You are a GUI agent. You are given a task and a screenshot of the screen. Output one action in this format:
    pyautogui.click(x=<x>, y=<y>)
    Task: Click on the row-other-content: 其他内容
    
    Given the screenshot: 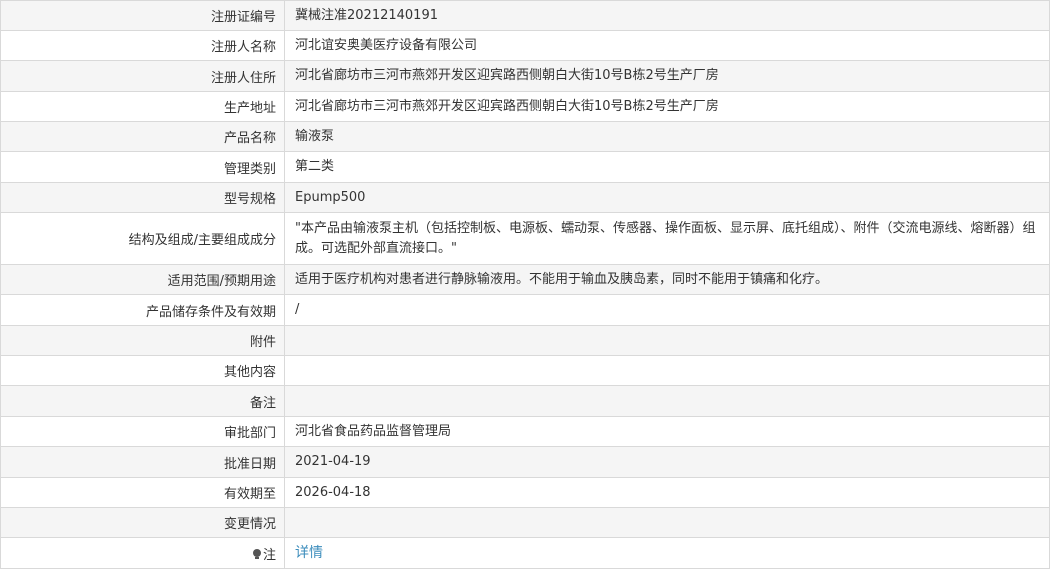 What is the action you would take?
    pyautogui.click(x=525, y=371)
    